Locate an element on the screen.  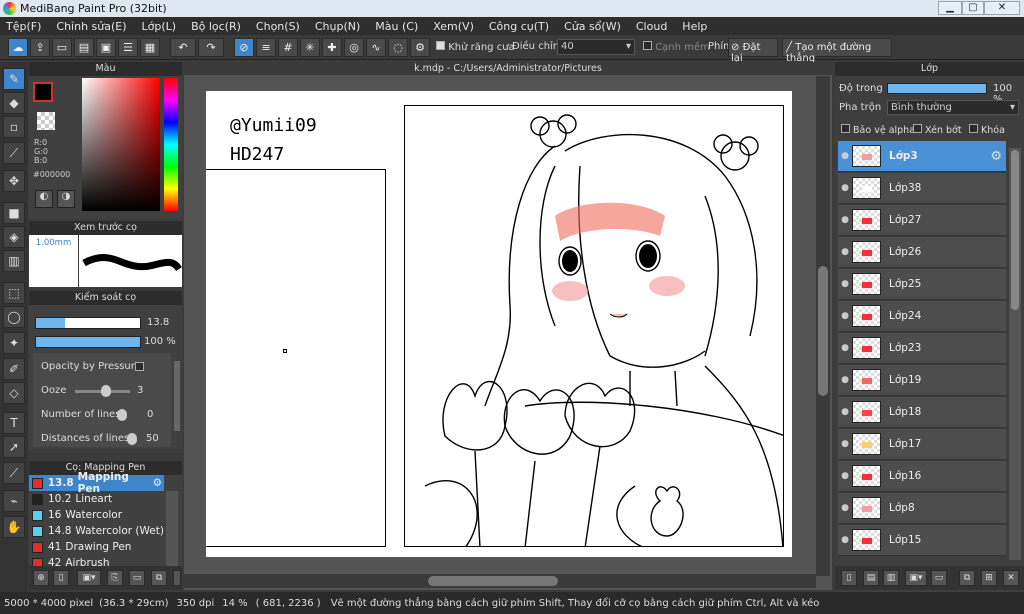
layer-opacity-slider is located at coordinates (937, 88).